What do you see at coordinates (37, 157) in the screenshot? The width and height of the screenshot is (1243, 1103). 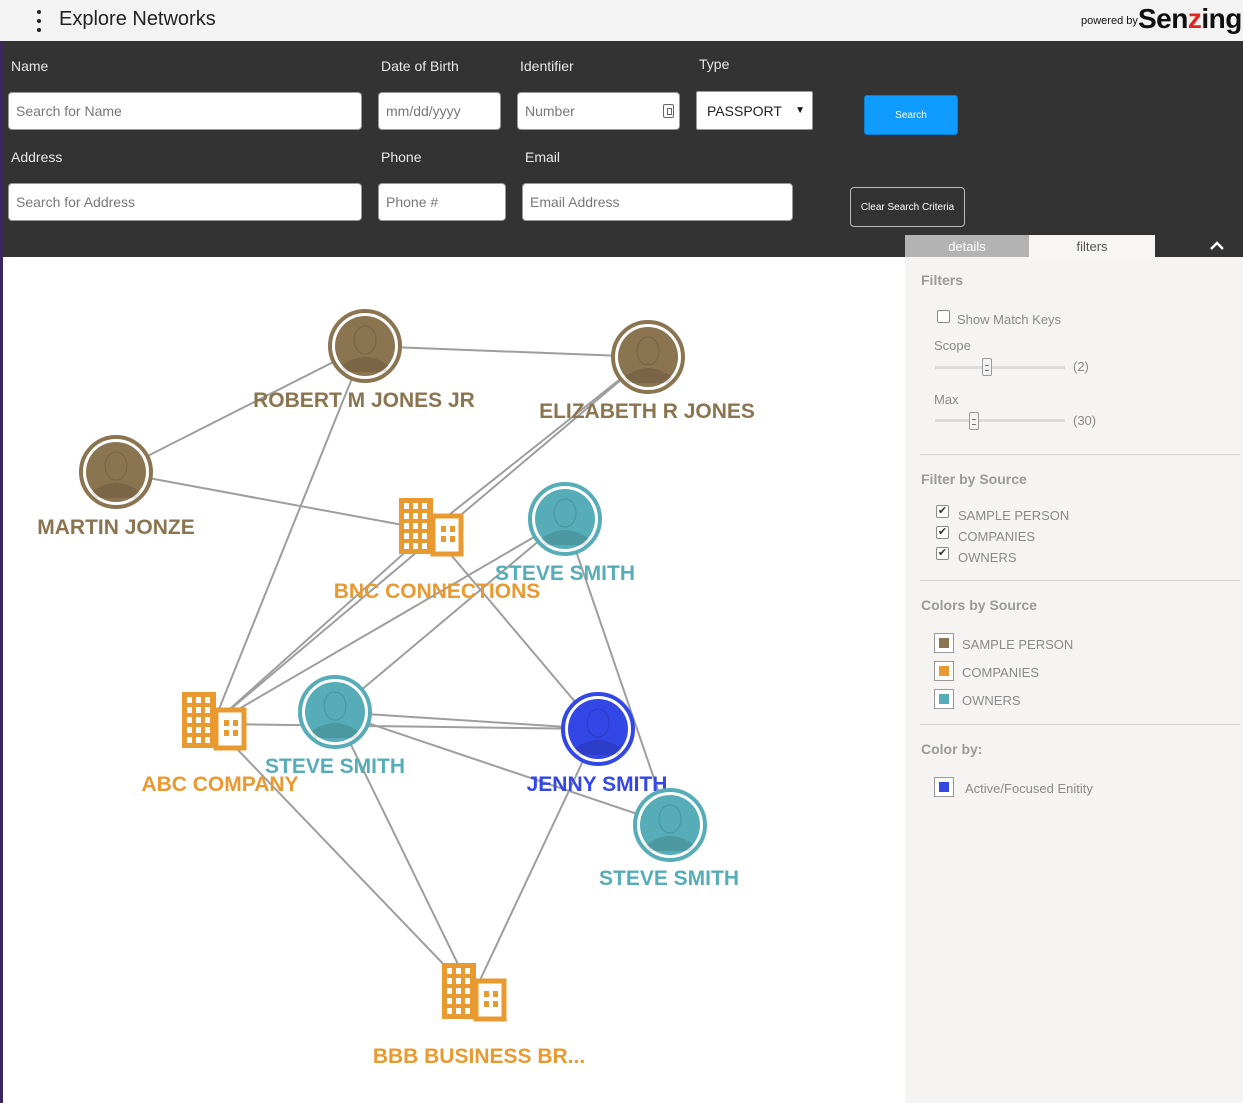 I see `address-label: Address` at bounding box center [37, 157].